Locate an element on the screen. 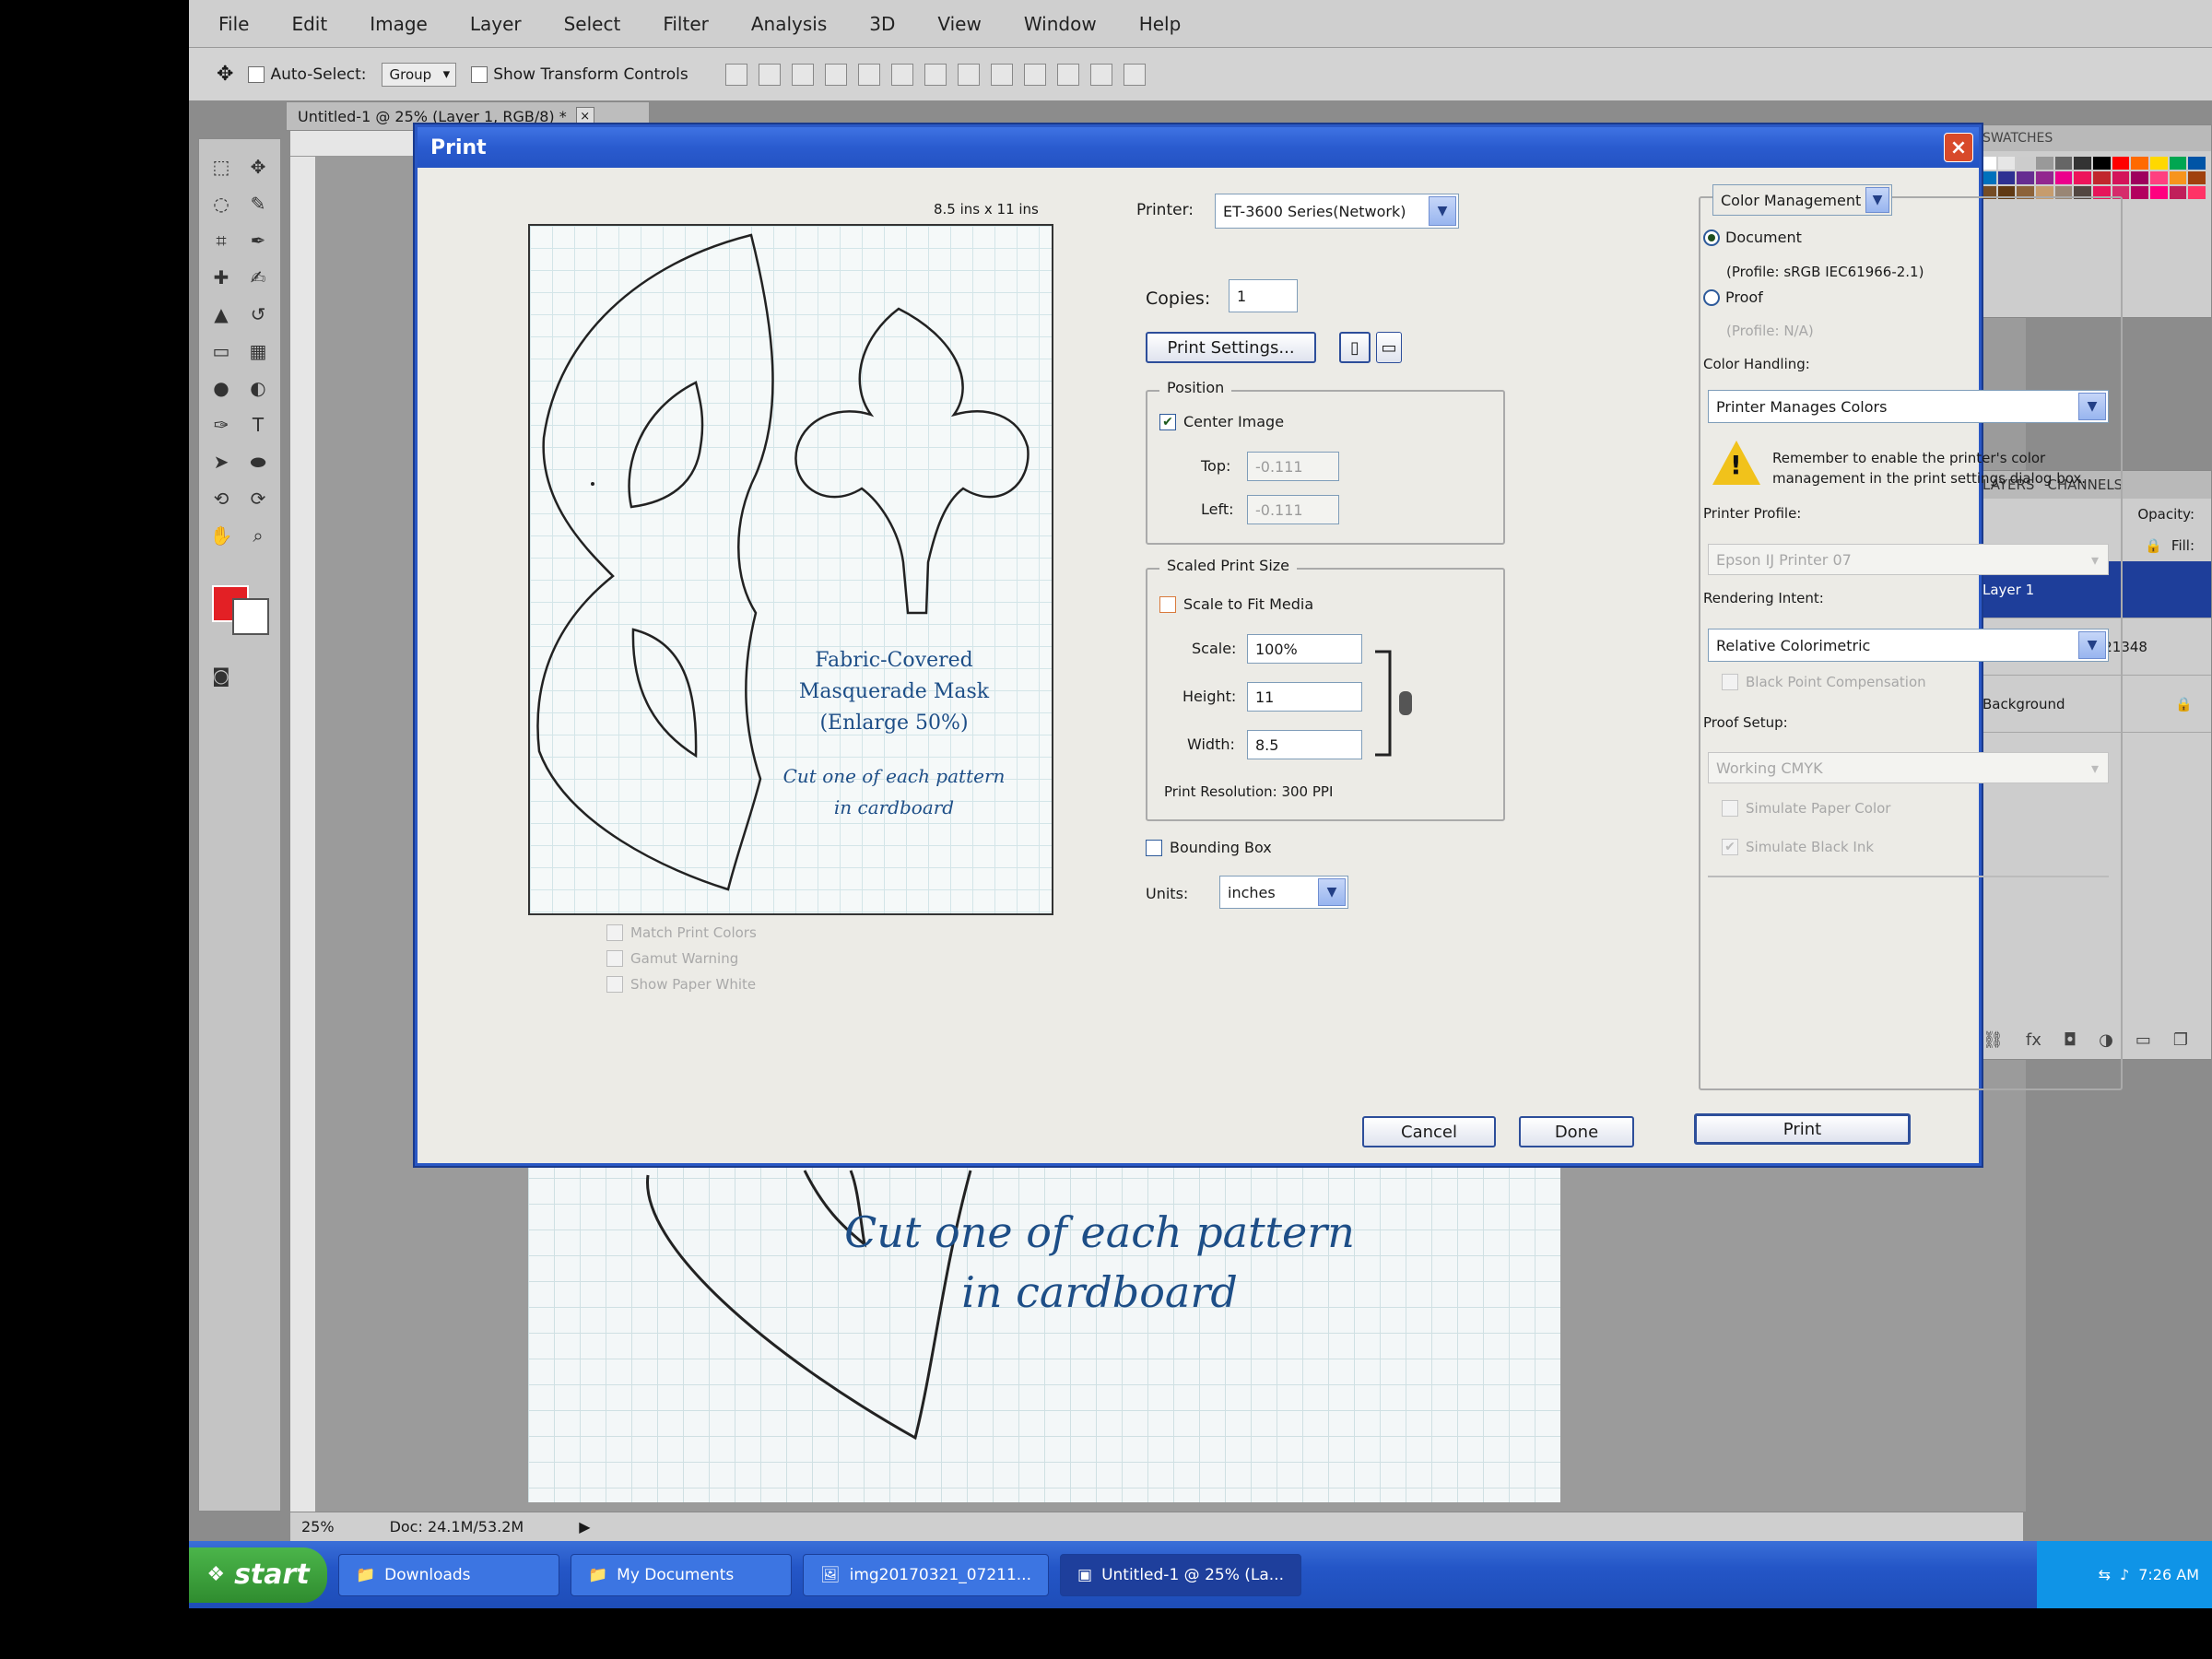 This screenshot has width=2212, height=1659. brush-tool-icon: ✍ is located at coordinates (258, 277).